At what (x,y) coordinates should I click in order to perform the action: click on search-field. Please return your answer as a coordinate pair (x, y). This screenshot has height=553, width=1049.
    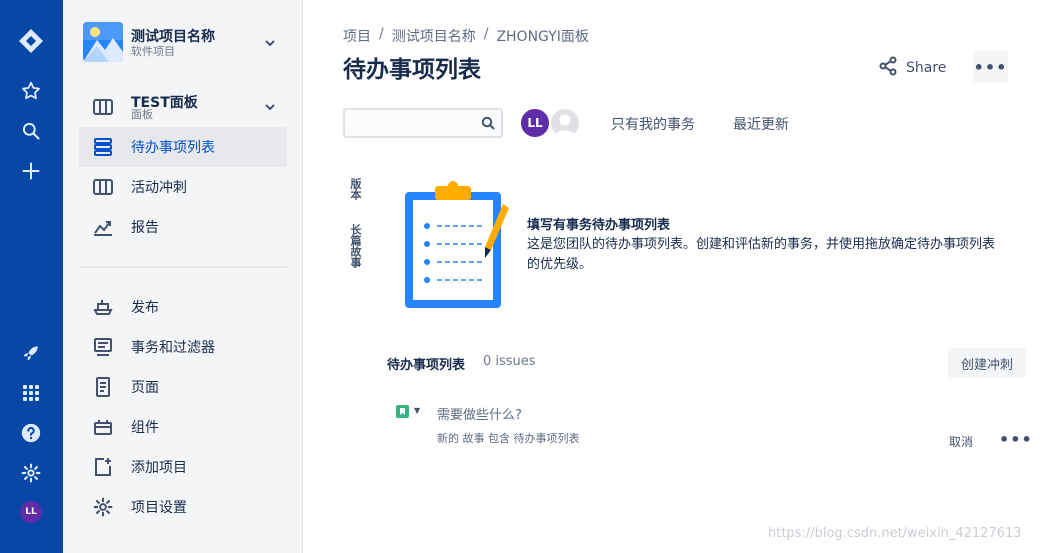
    Looking at the image, I should click on (423, 123).